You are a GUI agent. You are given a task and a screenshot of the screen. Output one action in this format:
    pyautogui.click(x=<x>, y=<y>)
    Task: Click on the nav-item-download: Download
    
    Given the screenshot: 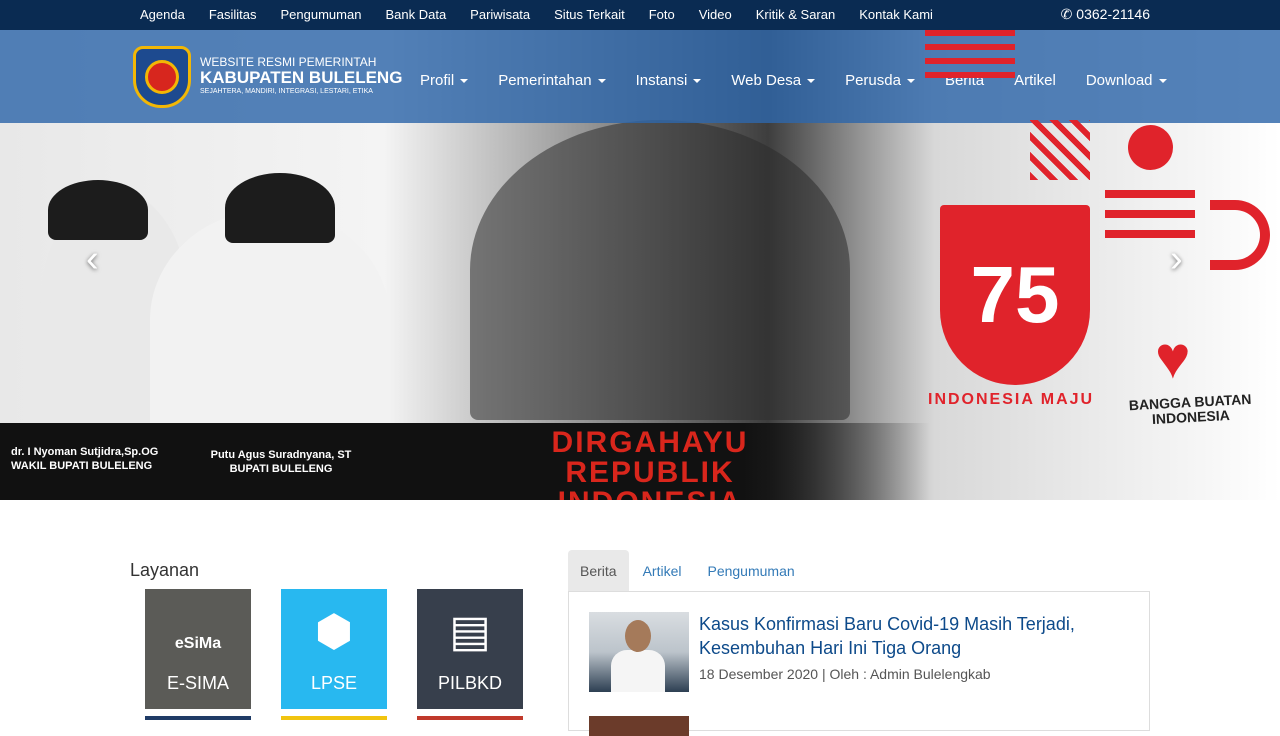 What is the action you would take?
    pyautogui.click(x=1126, y=80)
    